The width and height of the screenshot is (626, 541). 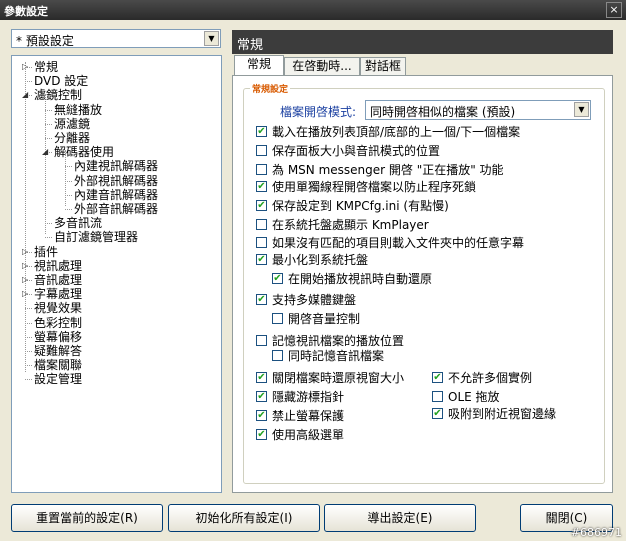 What do you see at coordinates (474, 397) in the screenshot?
I see `checkbox-label: OLE 拖放` at bounding box center [474, 397].